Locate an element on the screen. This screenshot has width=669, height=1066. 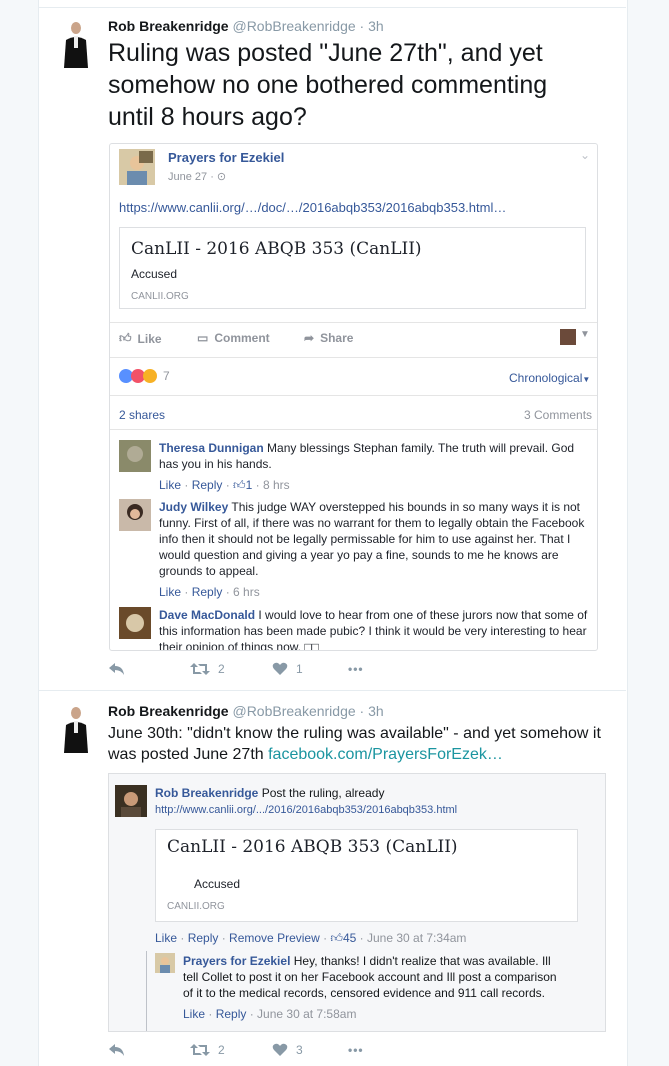
comment-like-count: 1 is located at coordinates (249, 485).